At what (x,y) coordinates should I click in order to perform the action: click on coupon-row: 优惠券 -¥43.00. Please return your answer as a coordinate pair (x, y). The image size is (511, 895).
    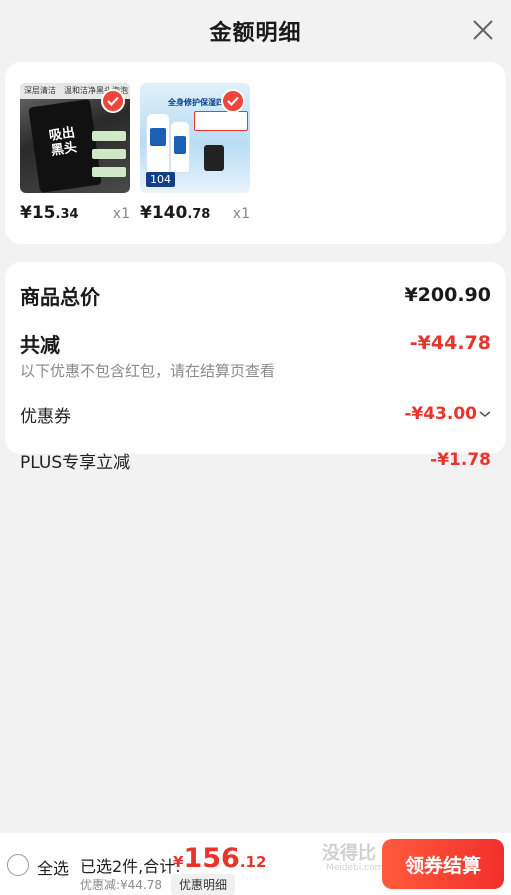
    Looking at the image, I should click on (255, 415).